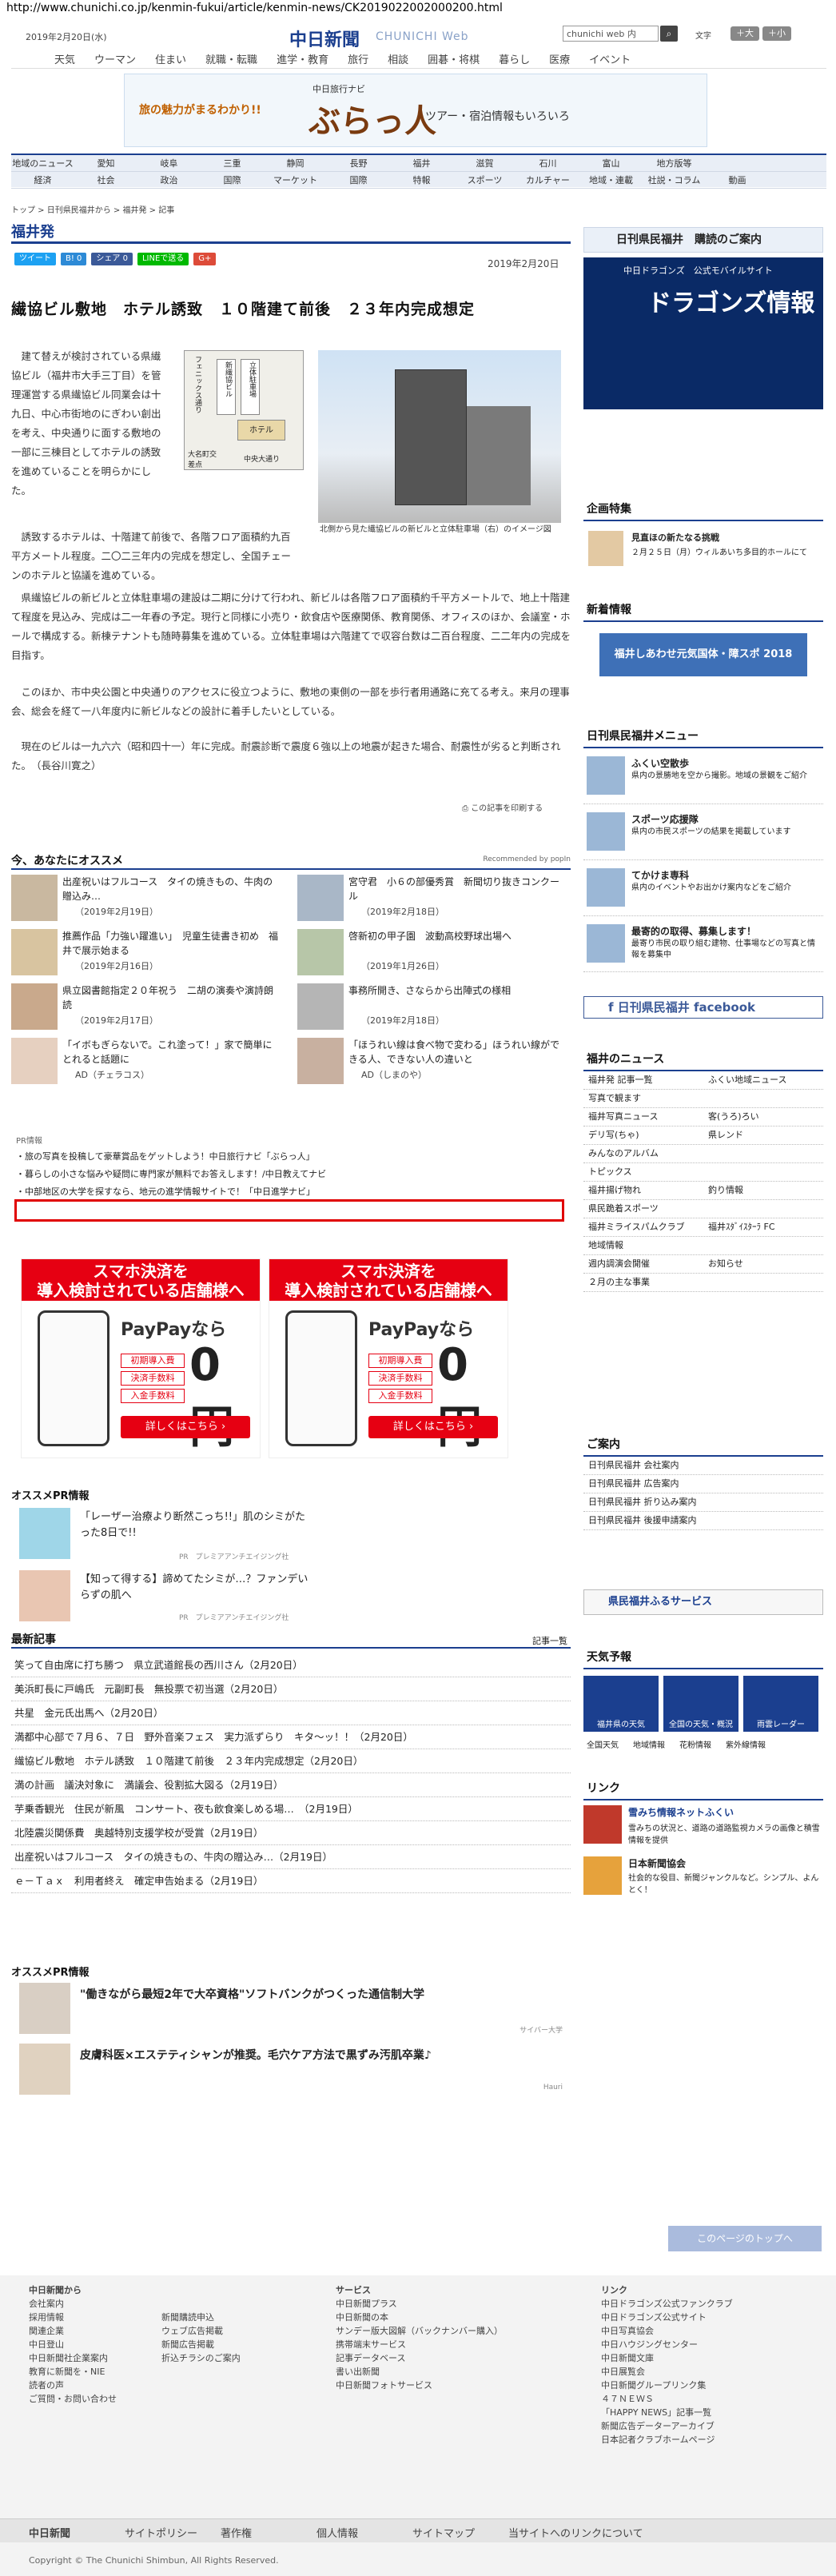  What do you see at coordinates (745, 2238) in the screenshot?
I see `back-to-top: このページのトップへ` at bounding box center [745, 2238].